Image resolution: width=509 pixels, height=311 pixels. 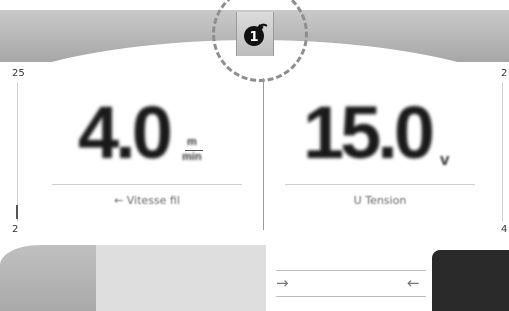 I want to click on right-scale-max: 2, so click(x=504, y=73).